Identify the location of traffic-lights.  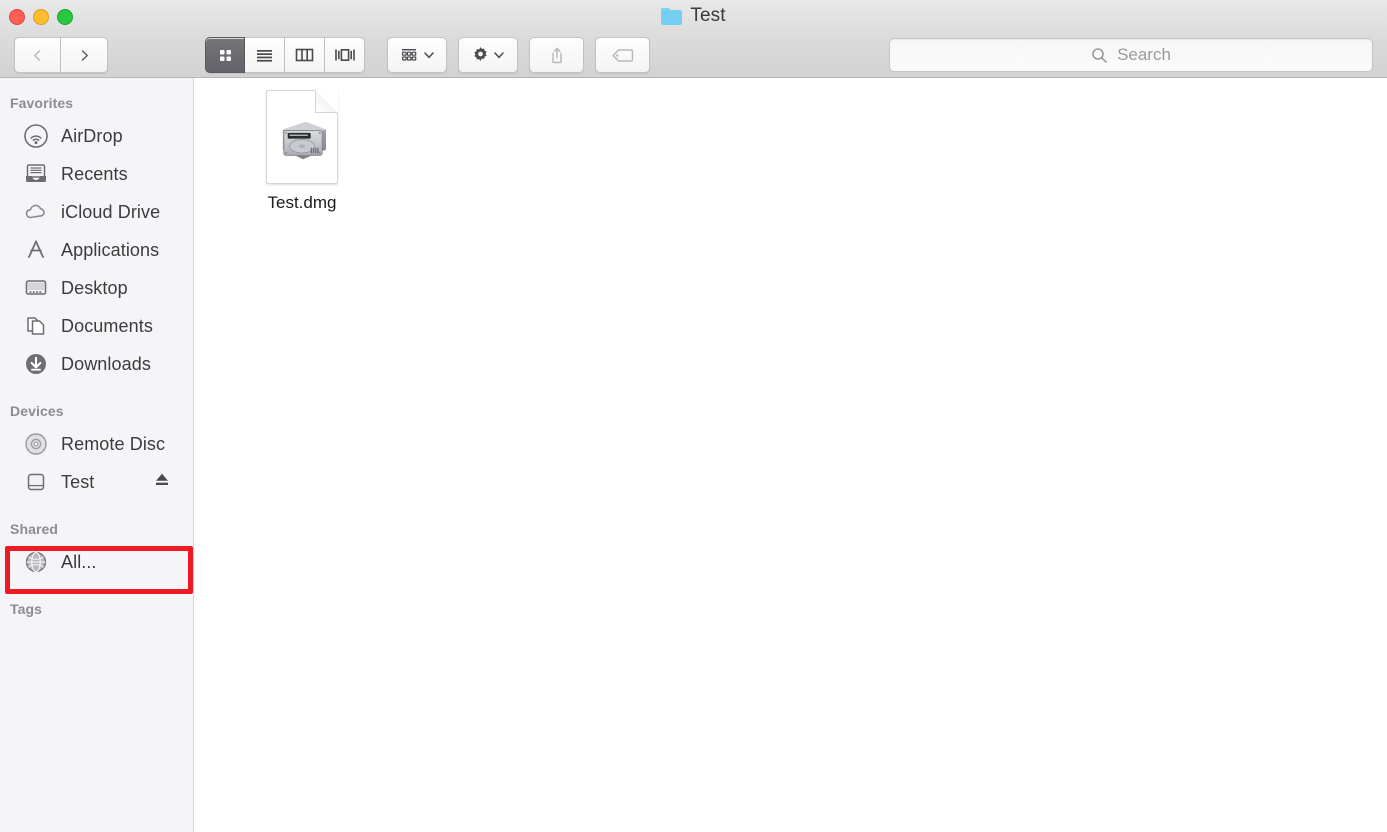
(41, 17).